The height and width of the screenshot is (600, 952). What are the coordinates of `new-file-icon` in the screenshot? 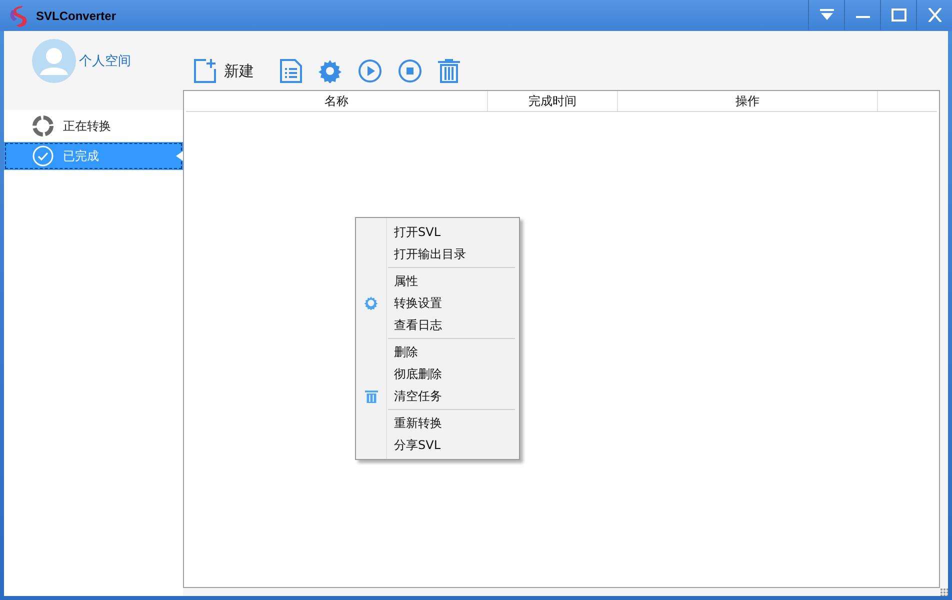 It's located at (205, 71).